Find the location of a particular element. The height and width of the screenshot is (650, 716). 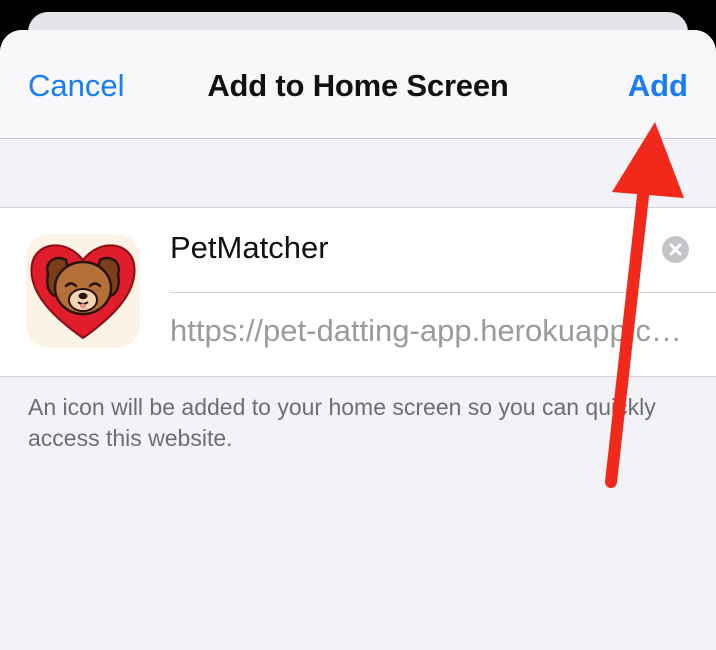

clear-x-icon is located at coordinates (675, 249).